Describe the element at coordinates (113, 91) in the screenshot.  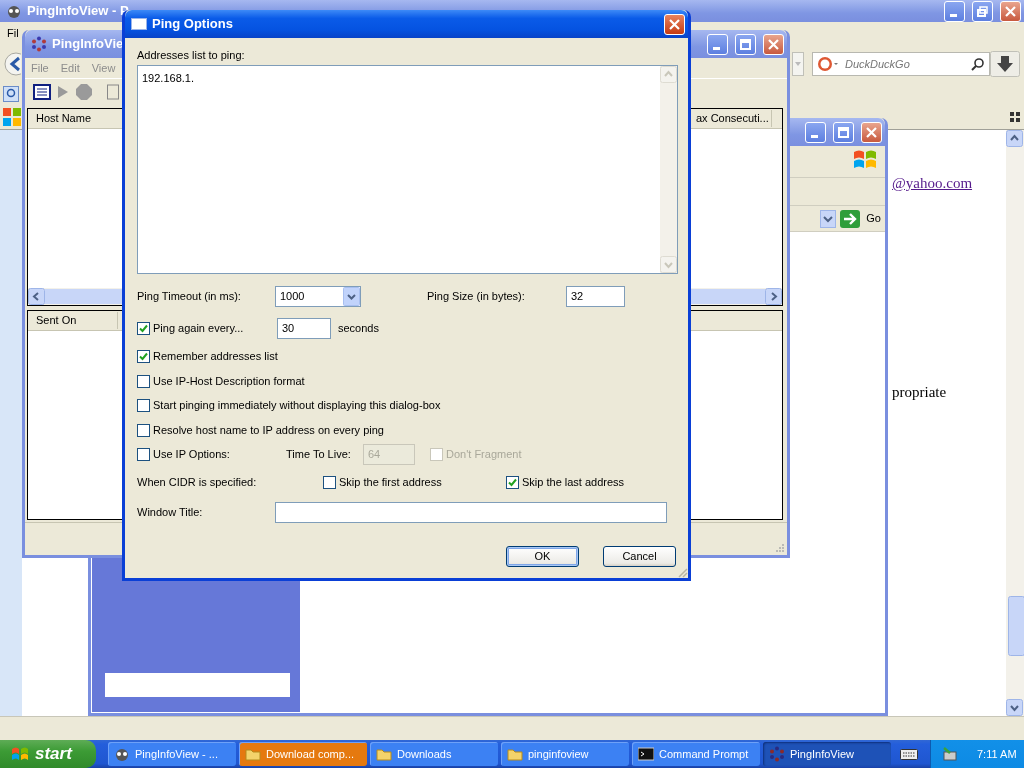
I see `save-icon` at that location.